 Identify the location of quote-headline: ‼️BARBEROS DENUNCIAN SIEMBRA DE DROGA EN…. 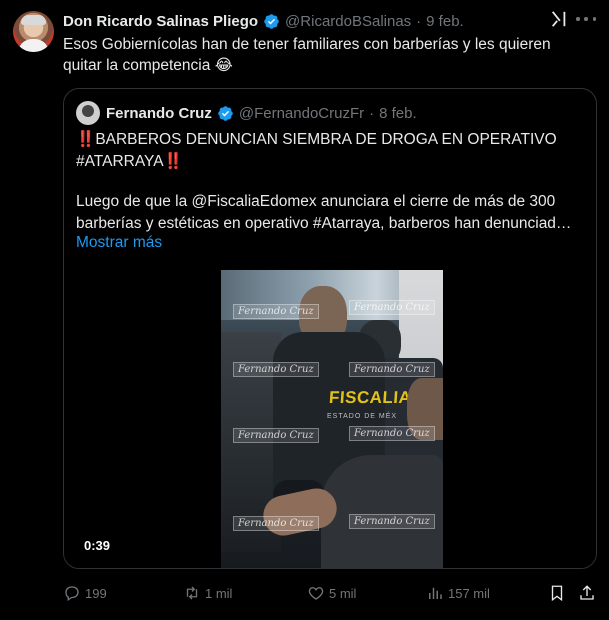
(332, 151).